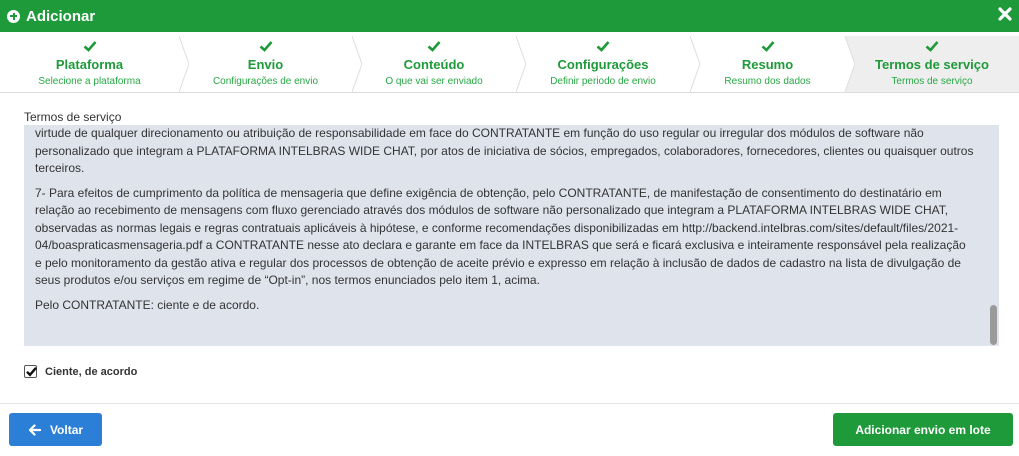  I want to click on step-label: Envio, so click(265, 64).